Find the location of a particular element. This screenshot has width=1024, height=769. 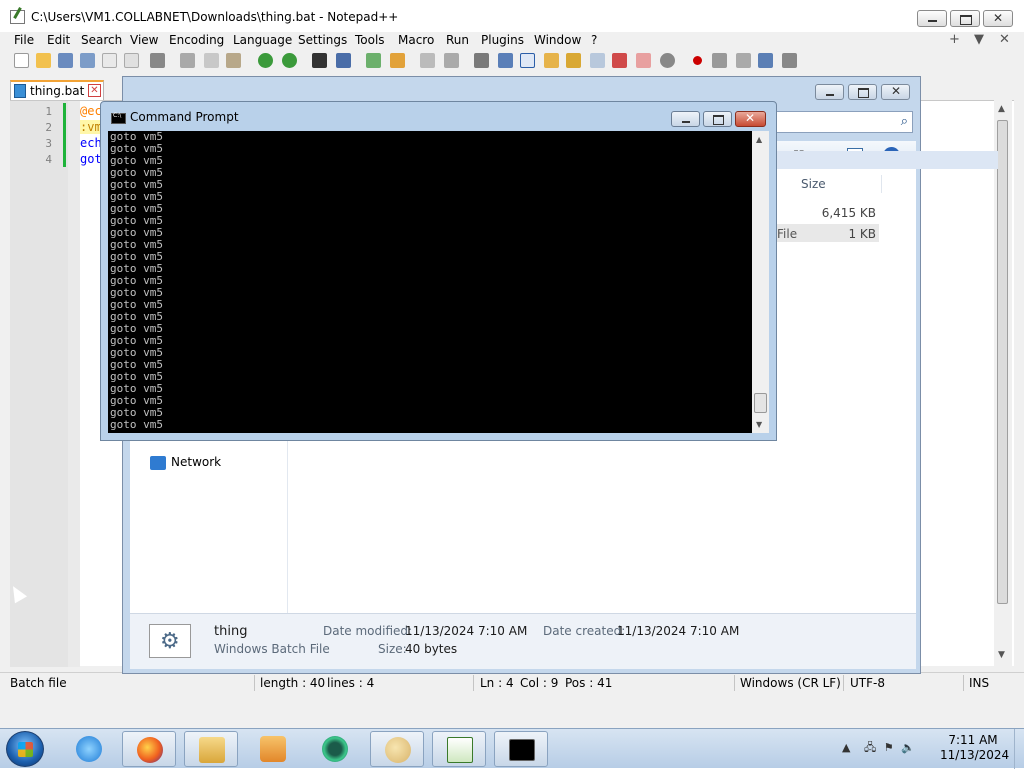

taskbar: ▲ 🖧 ⚑ 🔈 7:11 AM 11/13/2024 is located at coordinates (512, 748).